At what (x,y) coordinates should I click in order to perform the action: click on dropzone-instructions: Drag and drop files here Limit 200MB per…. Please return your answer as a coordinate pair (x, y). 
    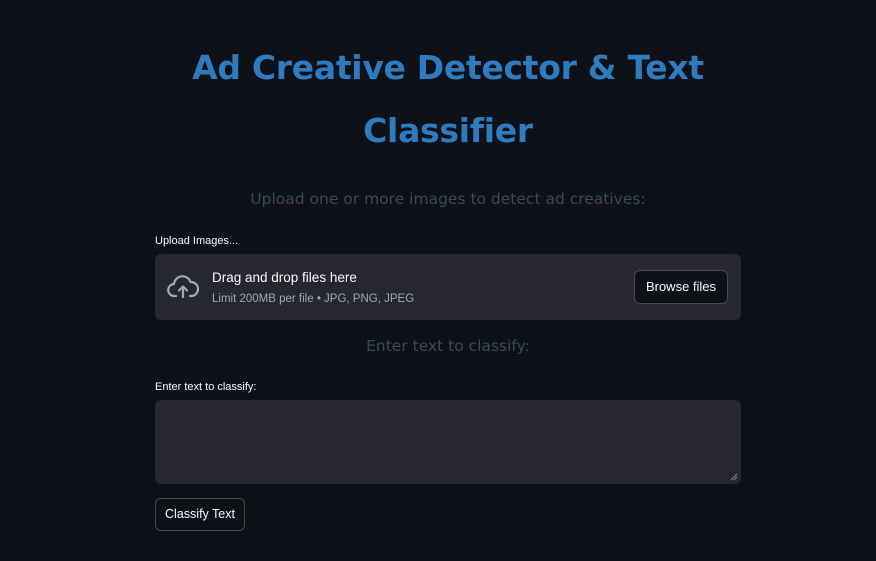
    Looking at the image, I should click on (313, 288).